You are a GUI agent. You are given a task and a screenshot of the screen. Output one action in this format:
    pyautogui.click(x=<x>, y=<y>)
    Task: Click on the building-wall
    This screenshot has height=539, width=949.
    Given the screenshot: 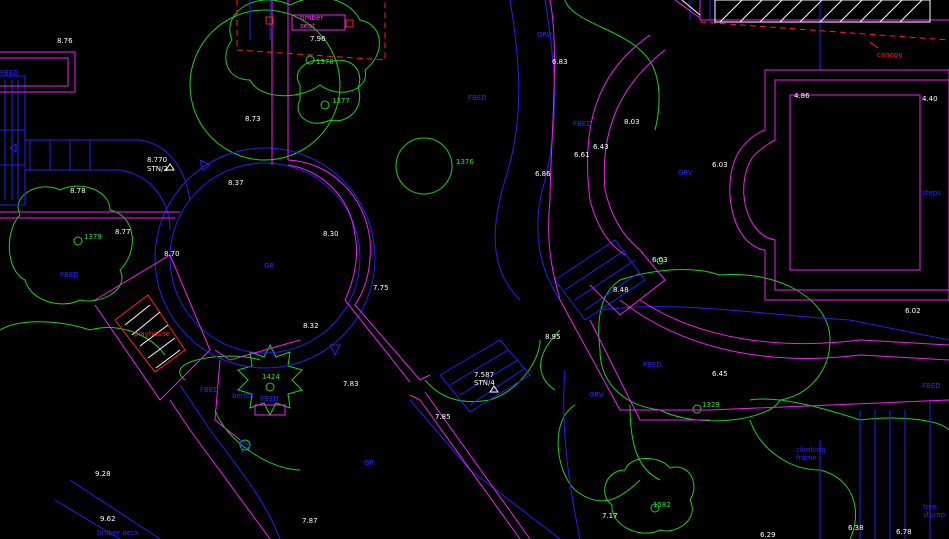 What is the action you would take?
    pyautogui.click(x=846, y=185)
    